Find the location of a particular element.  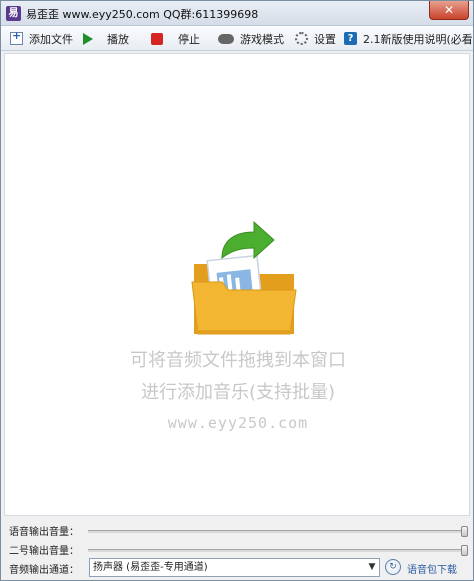

download-icon: ↻ is located at coordinates (393, 567).